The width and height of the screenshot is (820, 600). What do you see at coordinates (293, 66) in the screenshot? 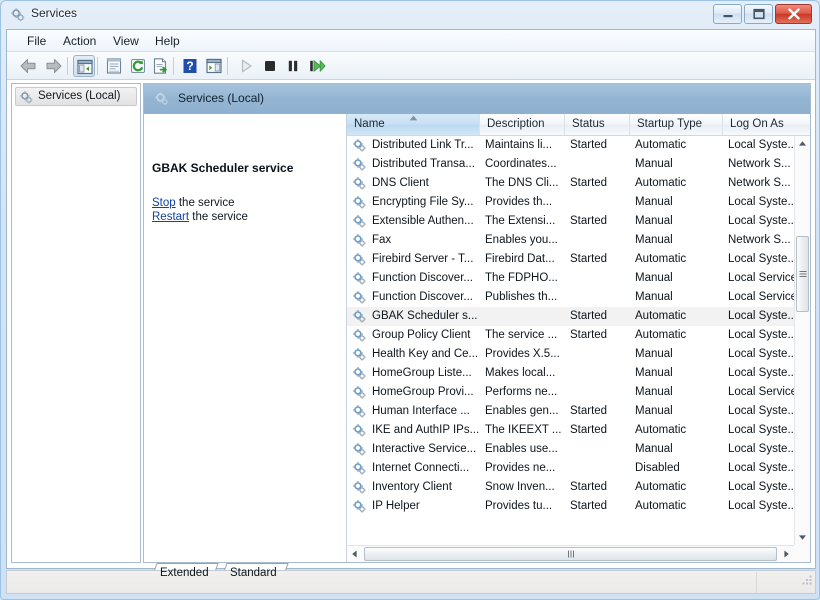
I see `pause-icon` at bounding box center [293, 66].